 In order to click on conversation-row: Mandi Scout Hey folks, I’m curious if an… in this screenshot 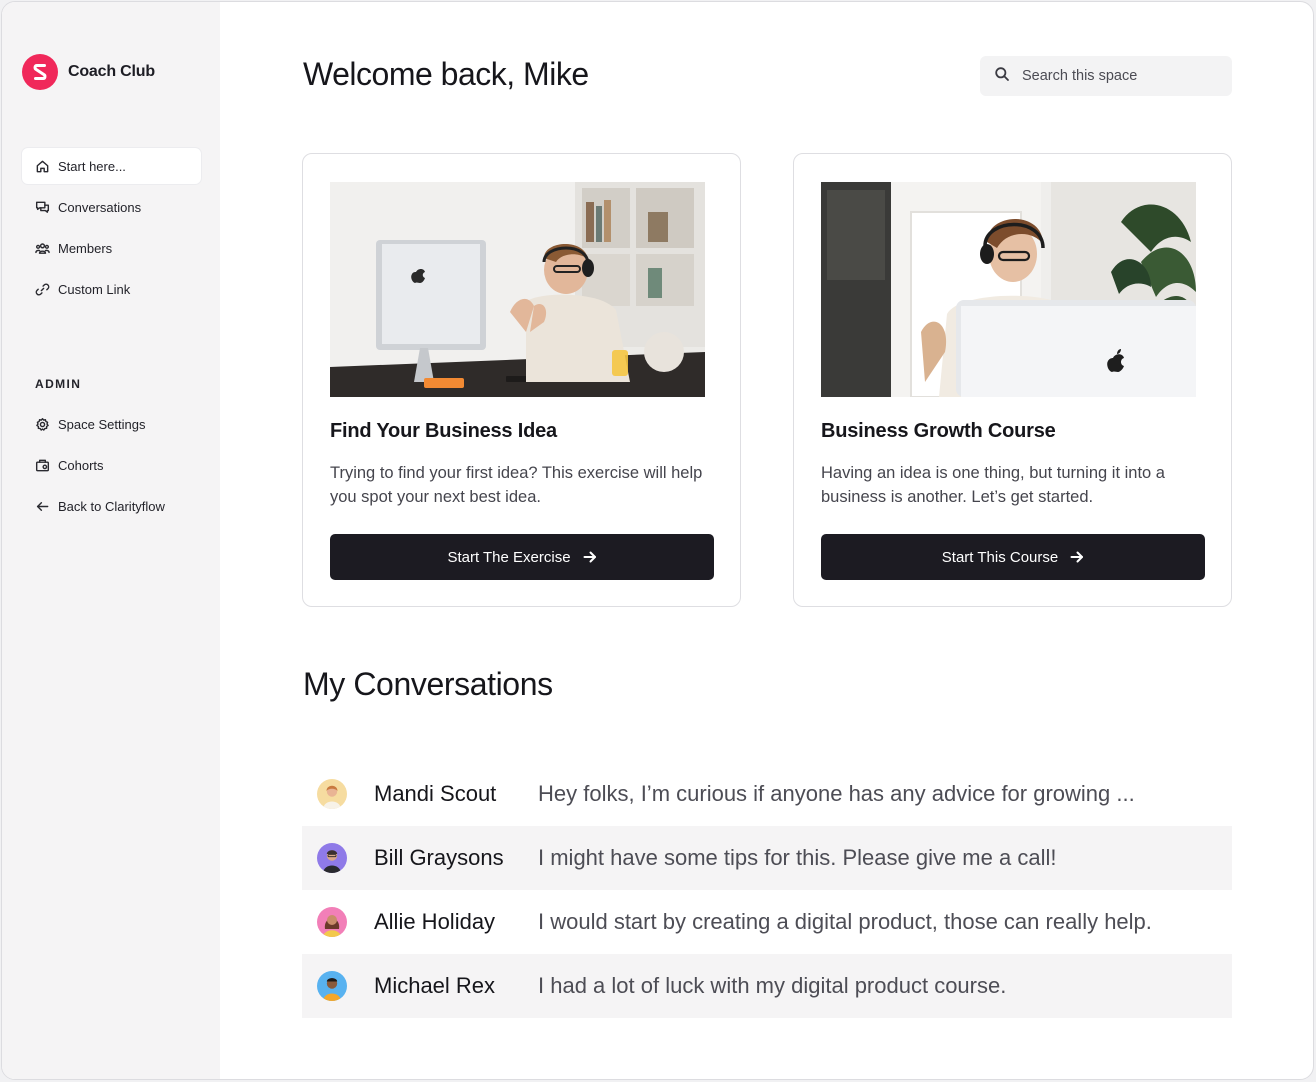, I will do `click(767, 794)`.